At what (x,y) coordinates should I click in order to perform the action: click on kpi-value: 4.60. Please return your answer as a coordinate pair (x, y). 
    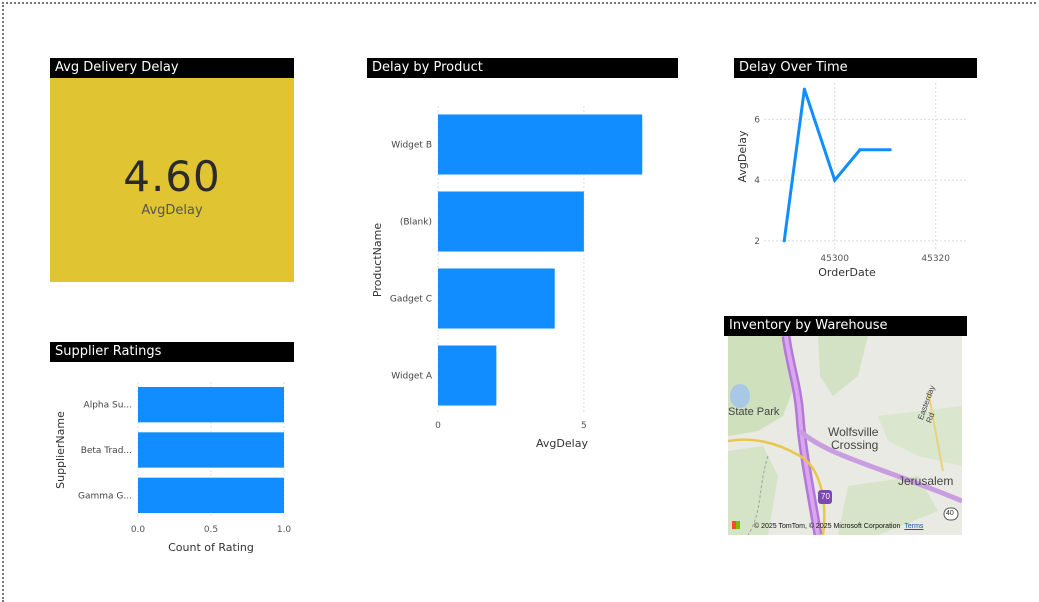
    Looking at the image, I should click on (172, 176).